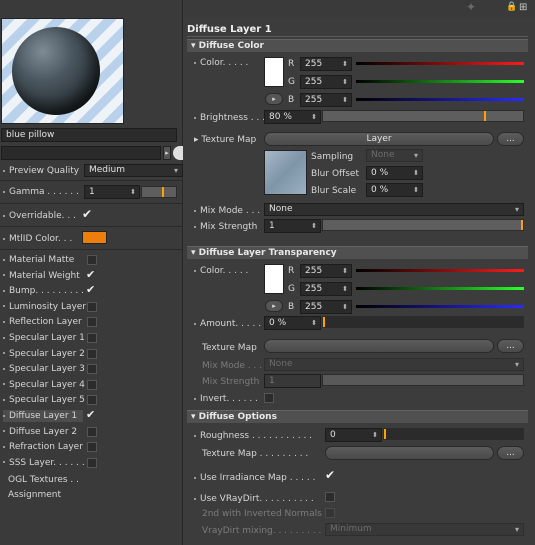 Image resolution: width=535 pixels, height=545 pixels. Describe the element at coordinates (44, 369) in the screenshot. I see `channel-item: Specular Layer 3` at that location.